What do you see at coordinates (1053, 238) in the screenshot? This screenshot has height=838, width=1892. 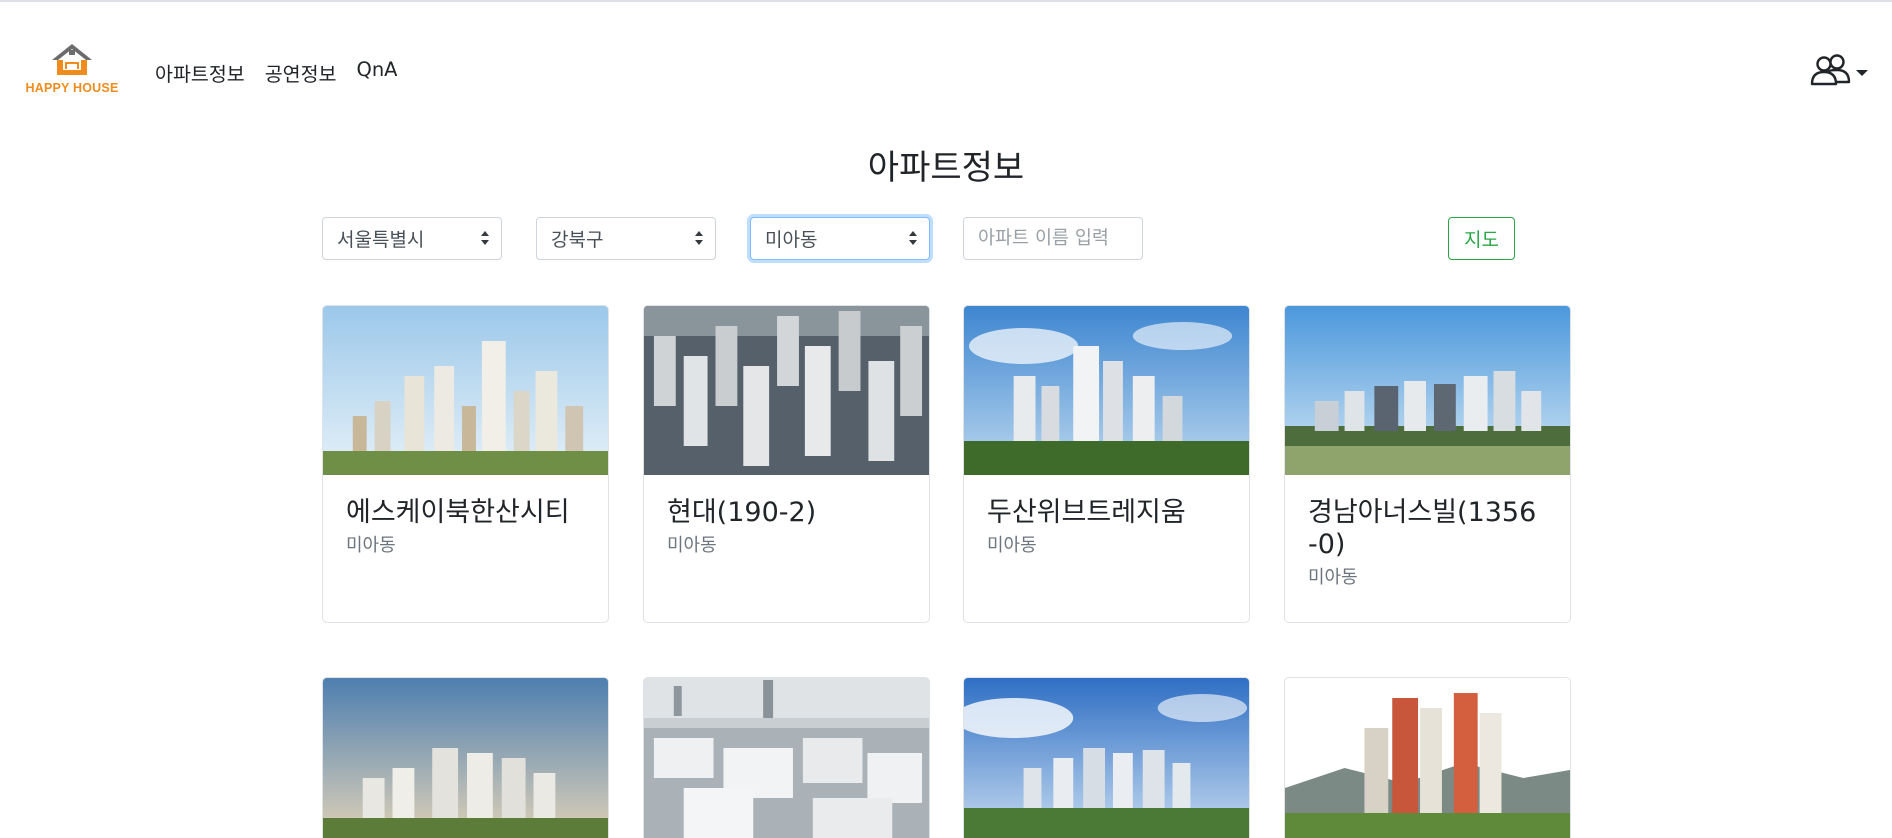 I see `apartment-name-input` at bounding box center [1053, 238].